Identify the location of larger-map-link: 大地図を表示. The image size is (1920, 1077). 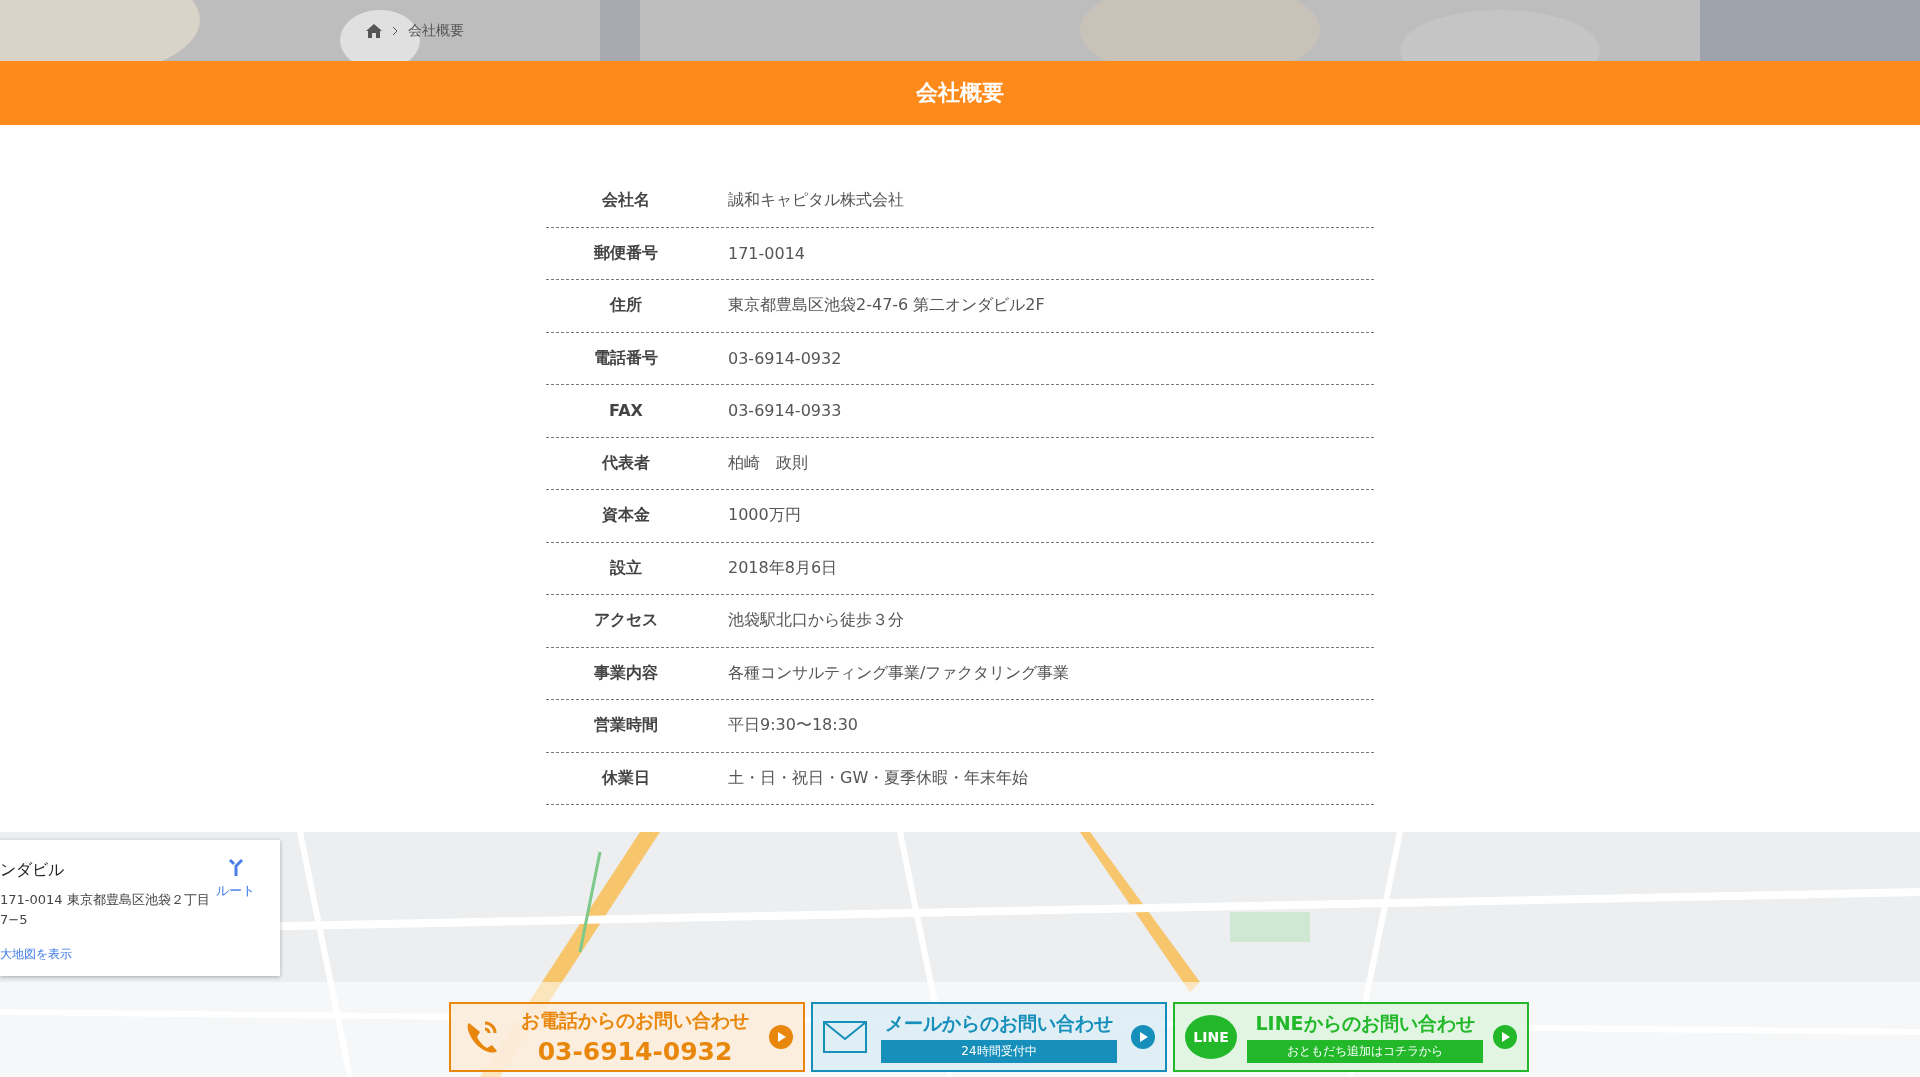
(36, 954).